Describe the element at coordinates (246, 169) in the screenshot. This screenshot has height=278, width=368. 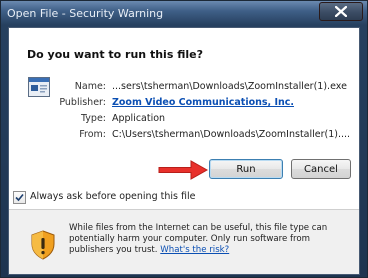
I see `run-button: Run` at that location.